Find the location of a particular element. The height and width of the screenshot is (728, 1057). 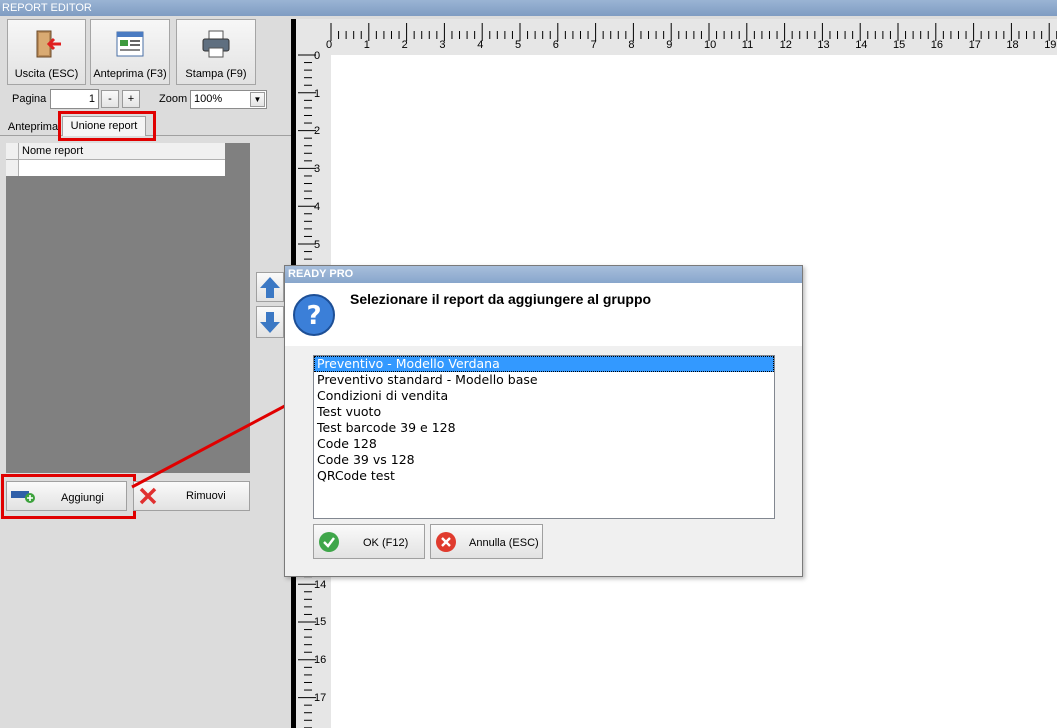

v-ruler-label: 4 is located at coordinates (317, 207).